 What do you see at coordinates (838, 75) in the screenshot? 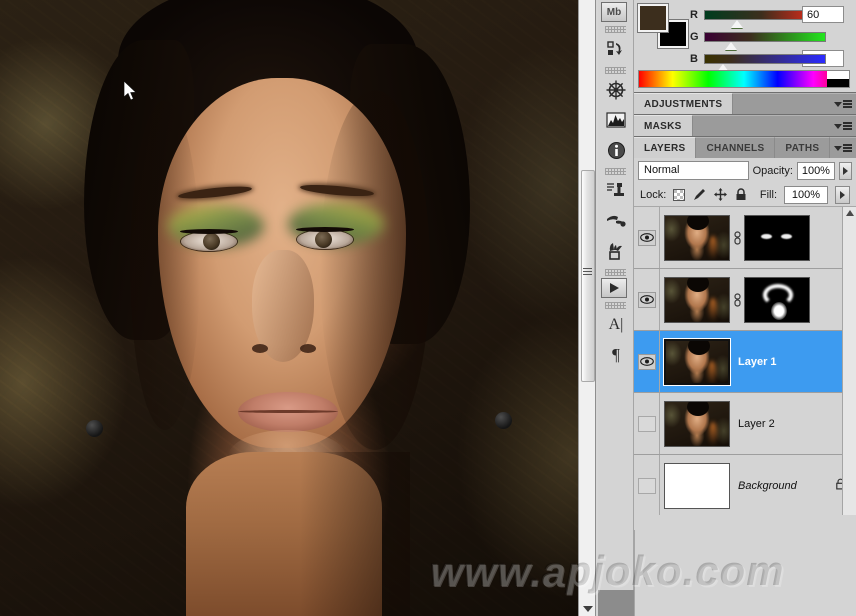
I see `white-swatch` at bounding box center [838, 75].